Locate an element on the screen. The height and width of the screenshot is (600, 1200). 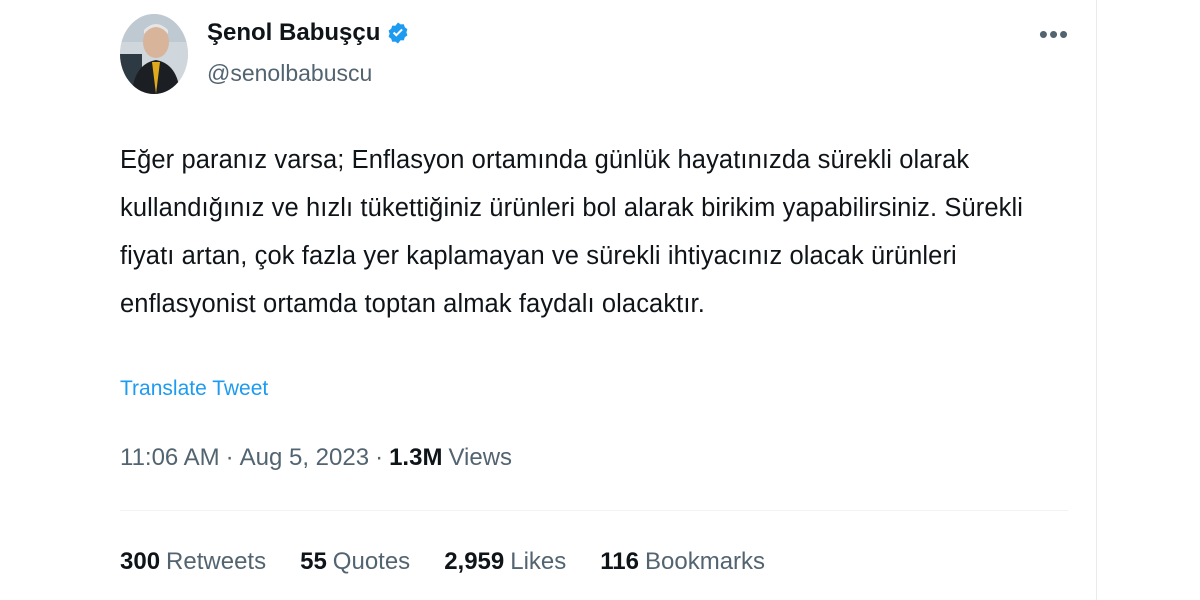
avatar-photo is located at coordinates (154, 54).